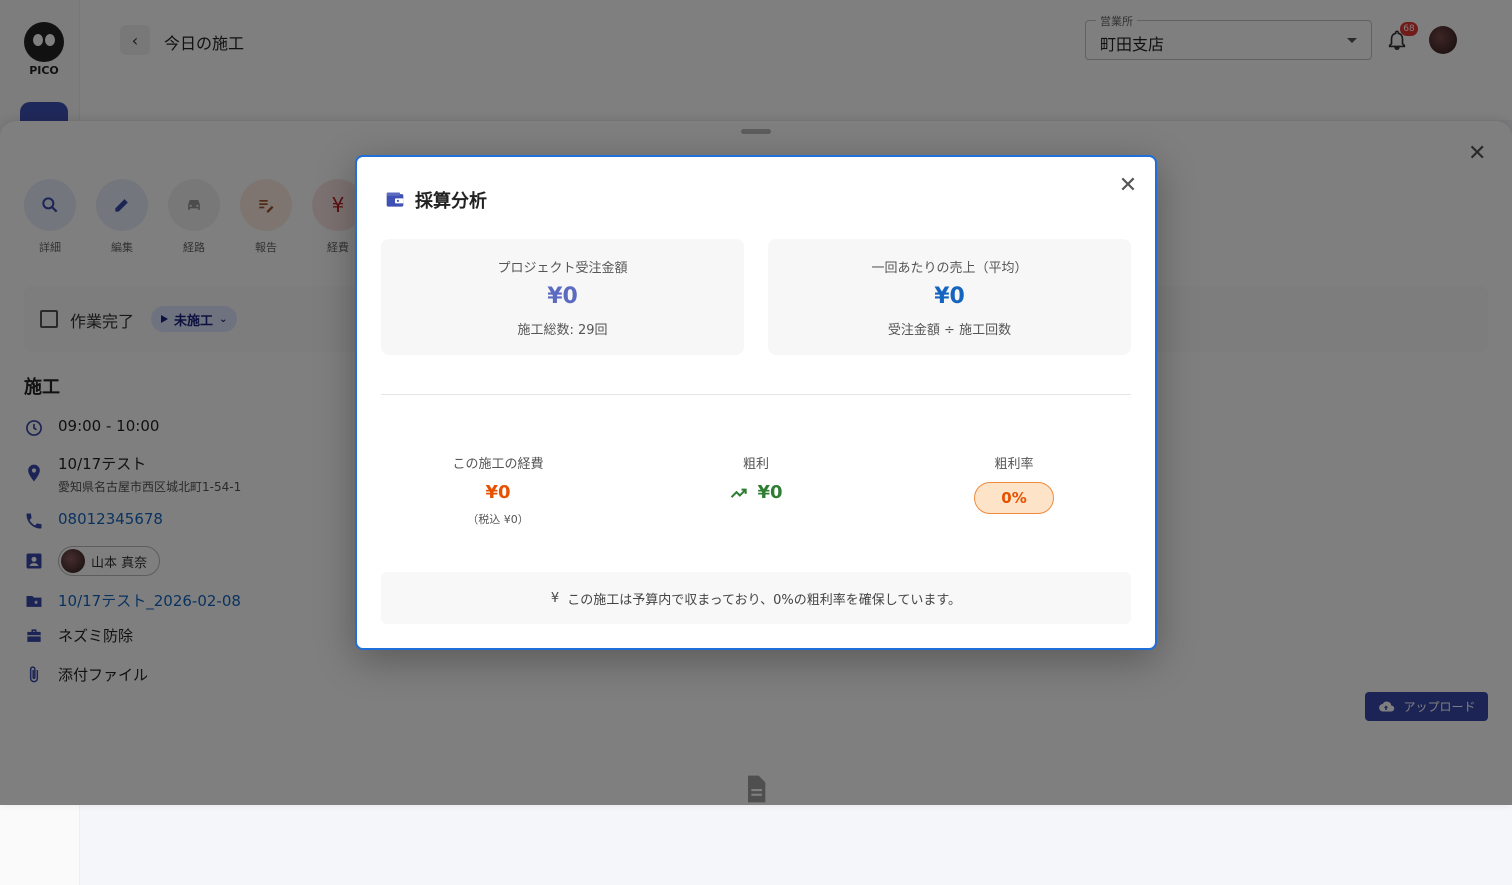 Image resolution: width=1512 pixels, height=885 pixels. What do you see at coordinates (555, 598) in the screenshot?
I see `yen-icon: ¥` at bounding box center [555, 598].